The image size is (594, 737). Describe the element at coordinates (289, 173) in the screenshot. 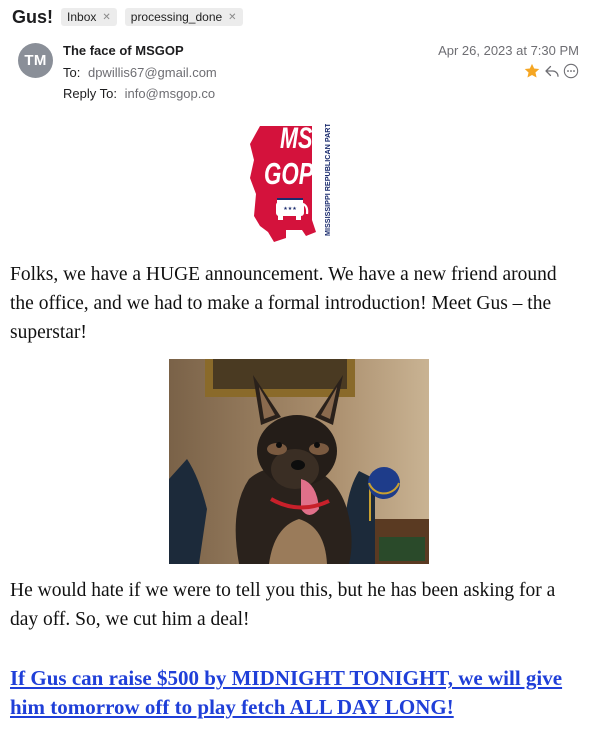

I see `logo-text-gop: GOP` at that location.